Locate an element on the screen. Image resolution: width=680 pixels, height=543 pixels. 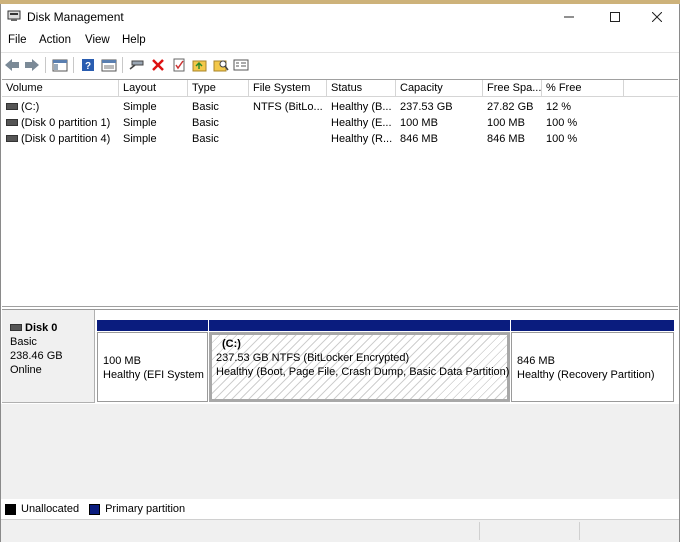
disk-0-label: Disk 0 Basic 238.46 GB Online is located at coordinates (48, 356).